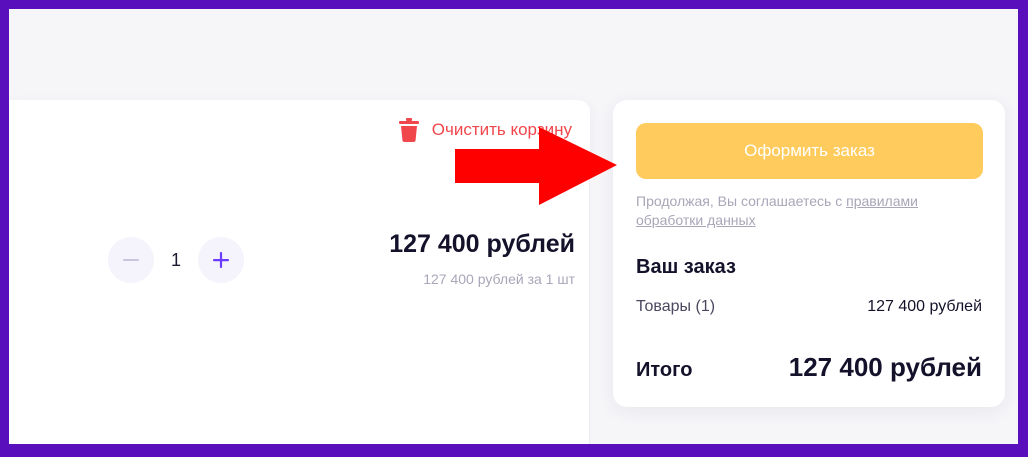 The height and width of the screenshot is (457, 1028). I want to click on plus-icon, so click(221, 260).